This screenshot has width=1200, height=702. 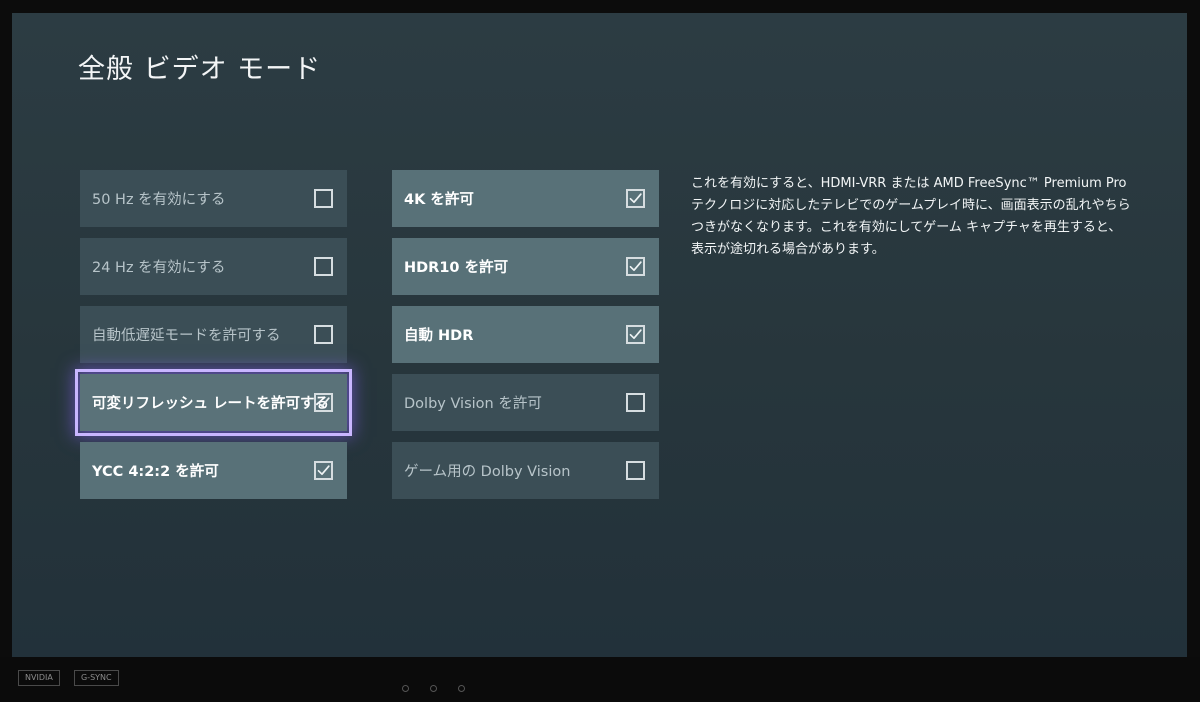 What do you see at coordinates (525, 334) in the screenshot?
I see `right-option-2: 自動 HDR` at bounding box center [525, 334].